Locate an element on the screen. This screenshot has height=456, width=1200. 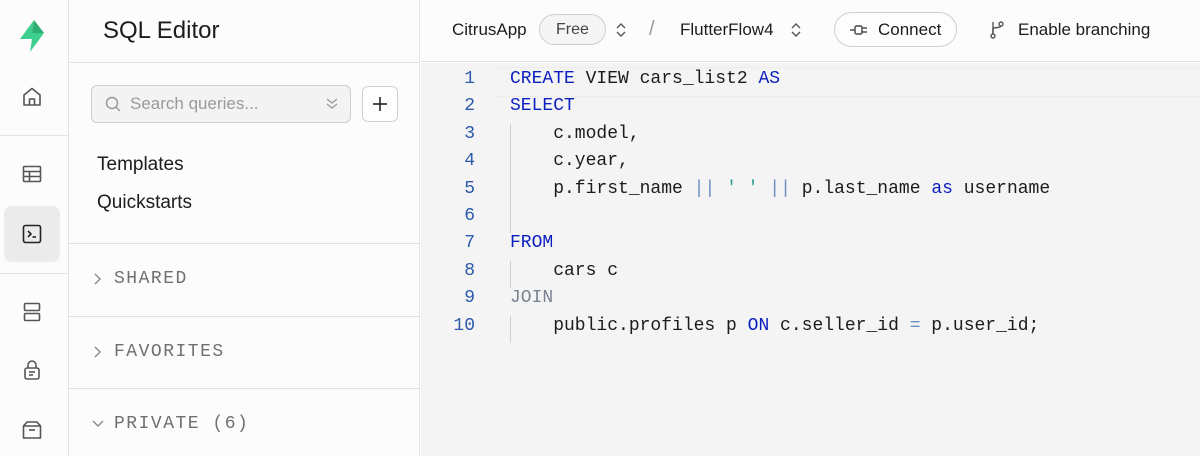
plus-icon is located at coordinates (380, 104).